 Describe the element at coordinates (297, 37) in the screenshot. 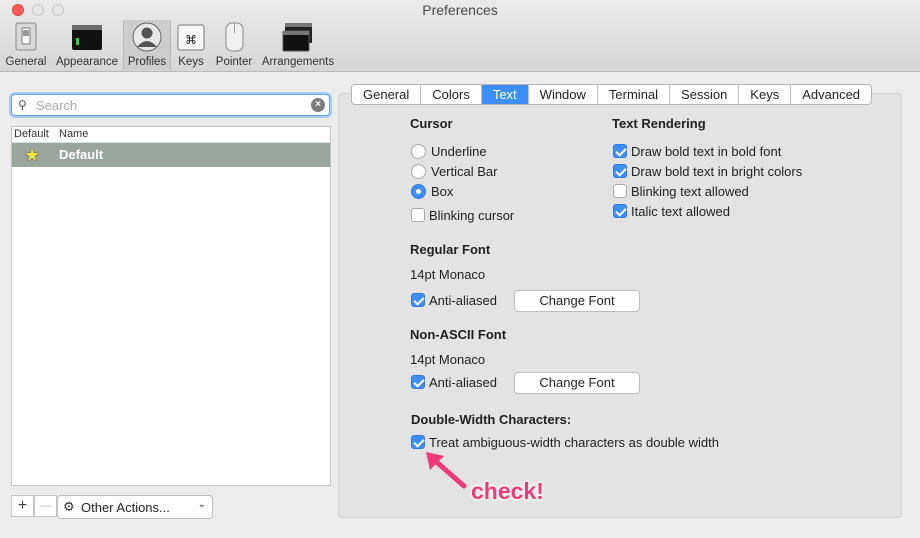

I see `arrangements-windows-icon` at that location.